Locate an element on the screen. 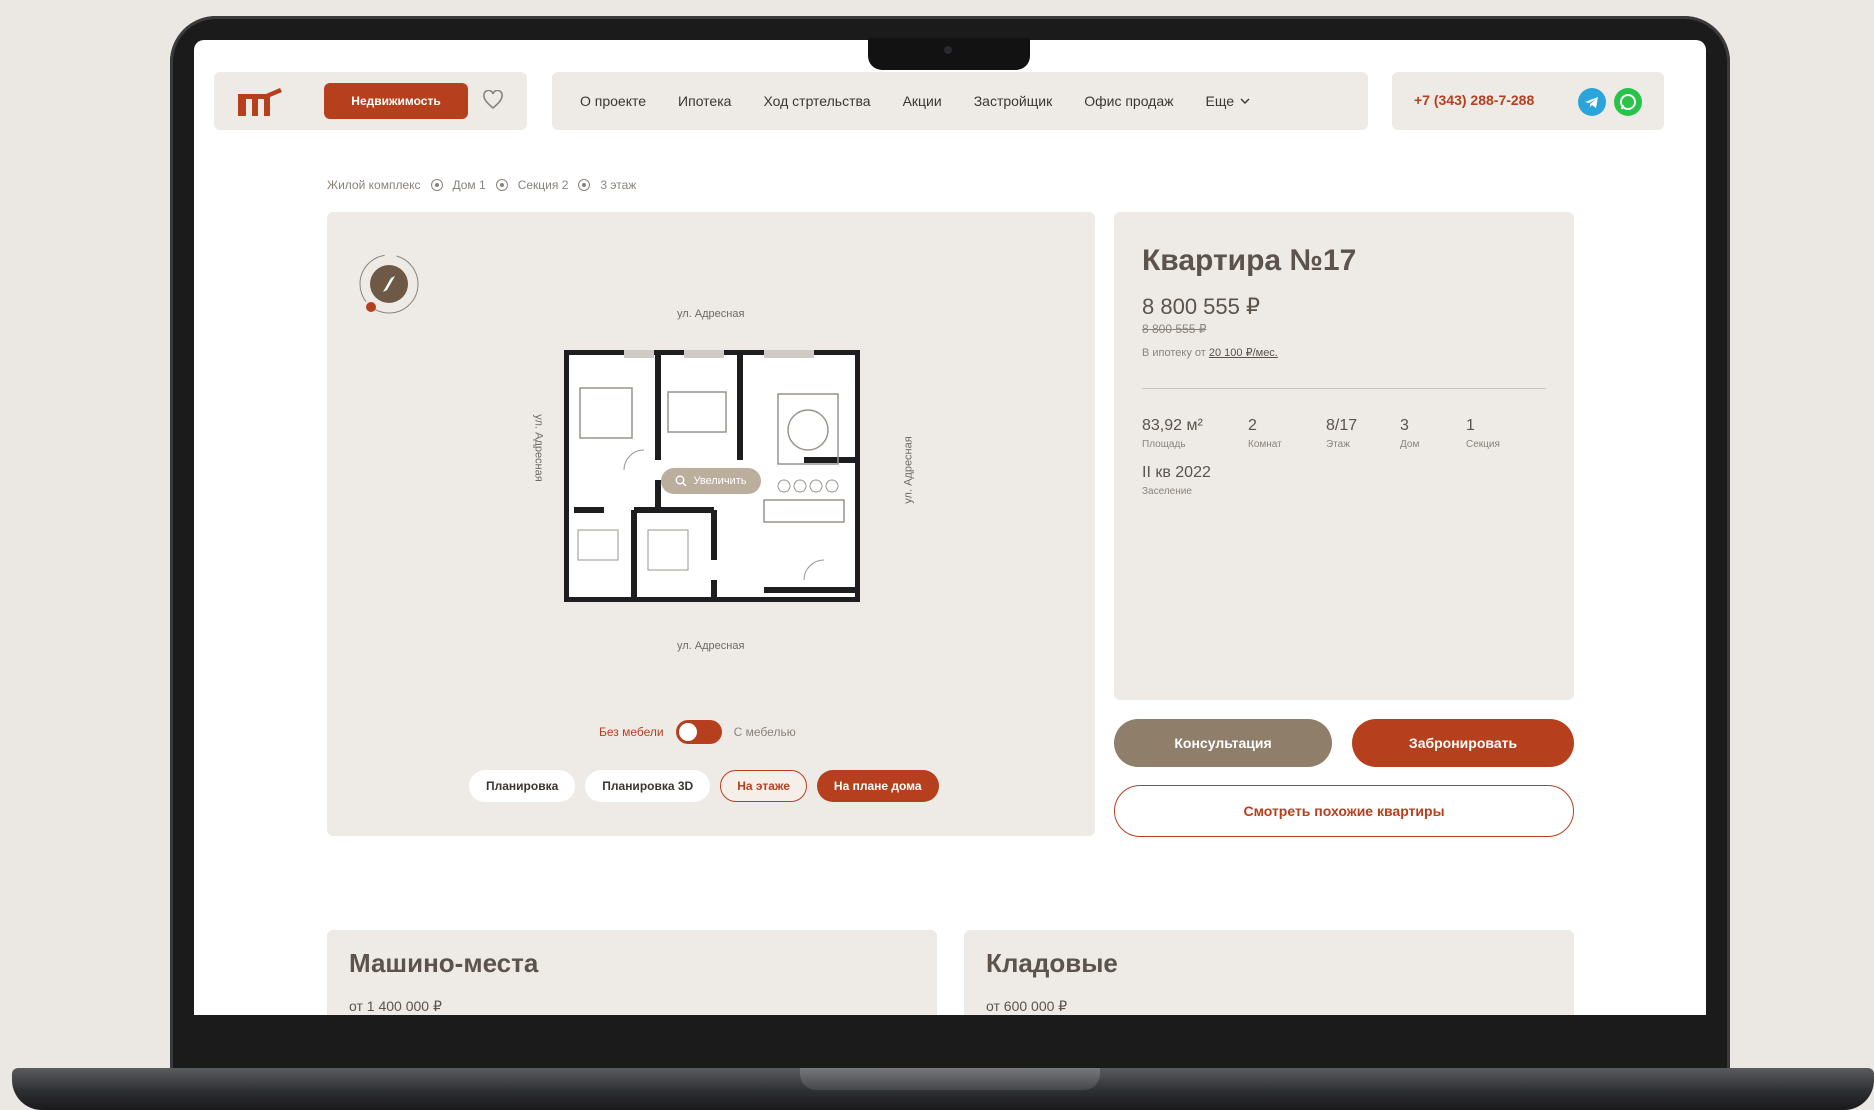 The width and height of the screenshot is (1874, 1110). apartment-price: 8 800 555 ₽ is located at coordinates (1201, 306).